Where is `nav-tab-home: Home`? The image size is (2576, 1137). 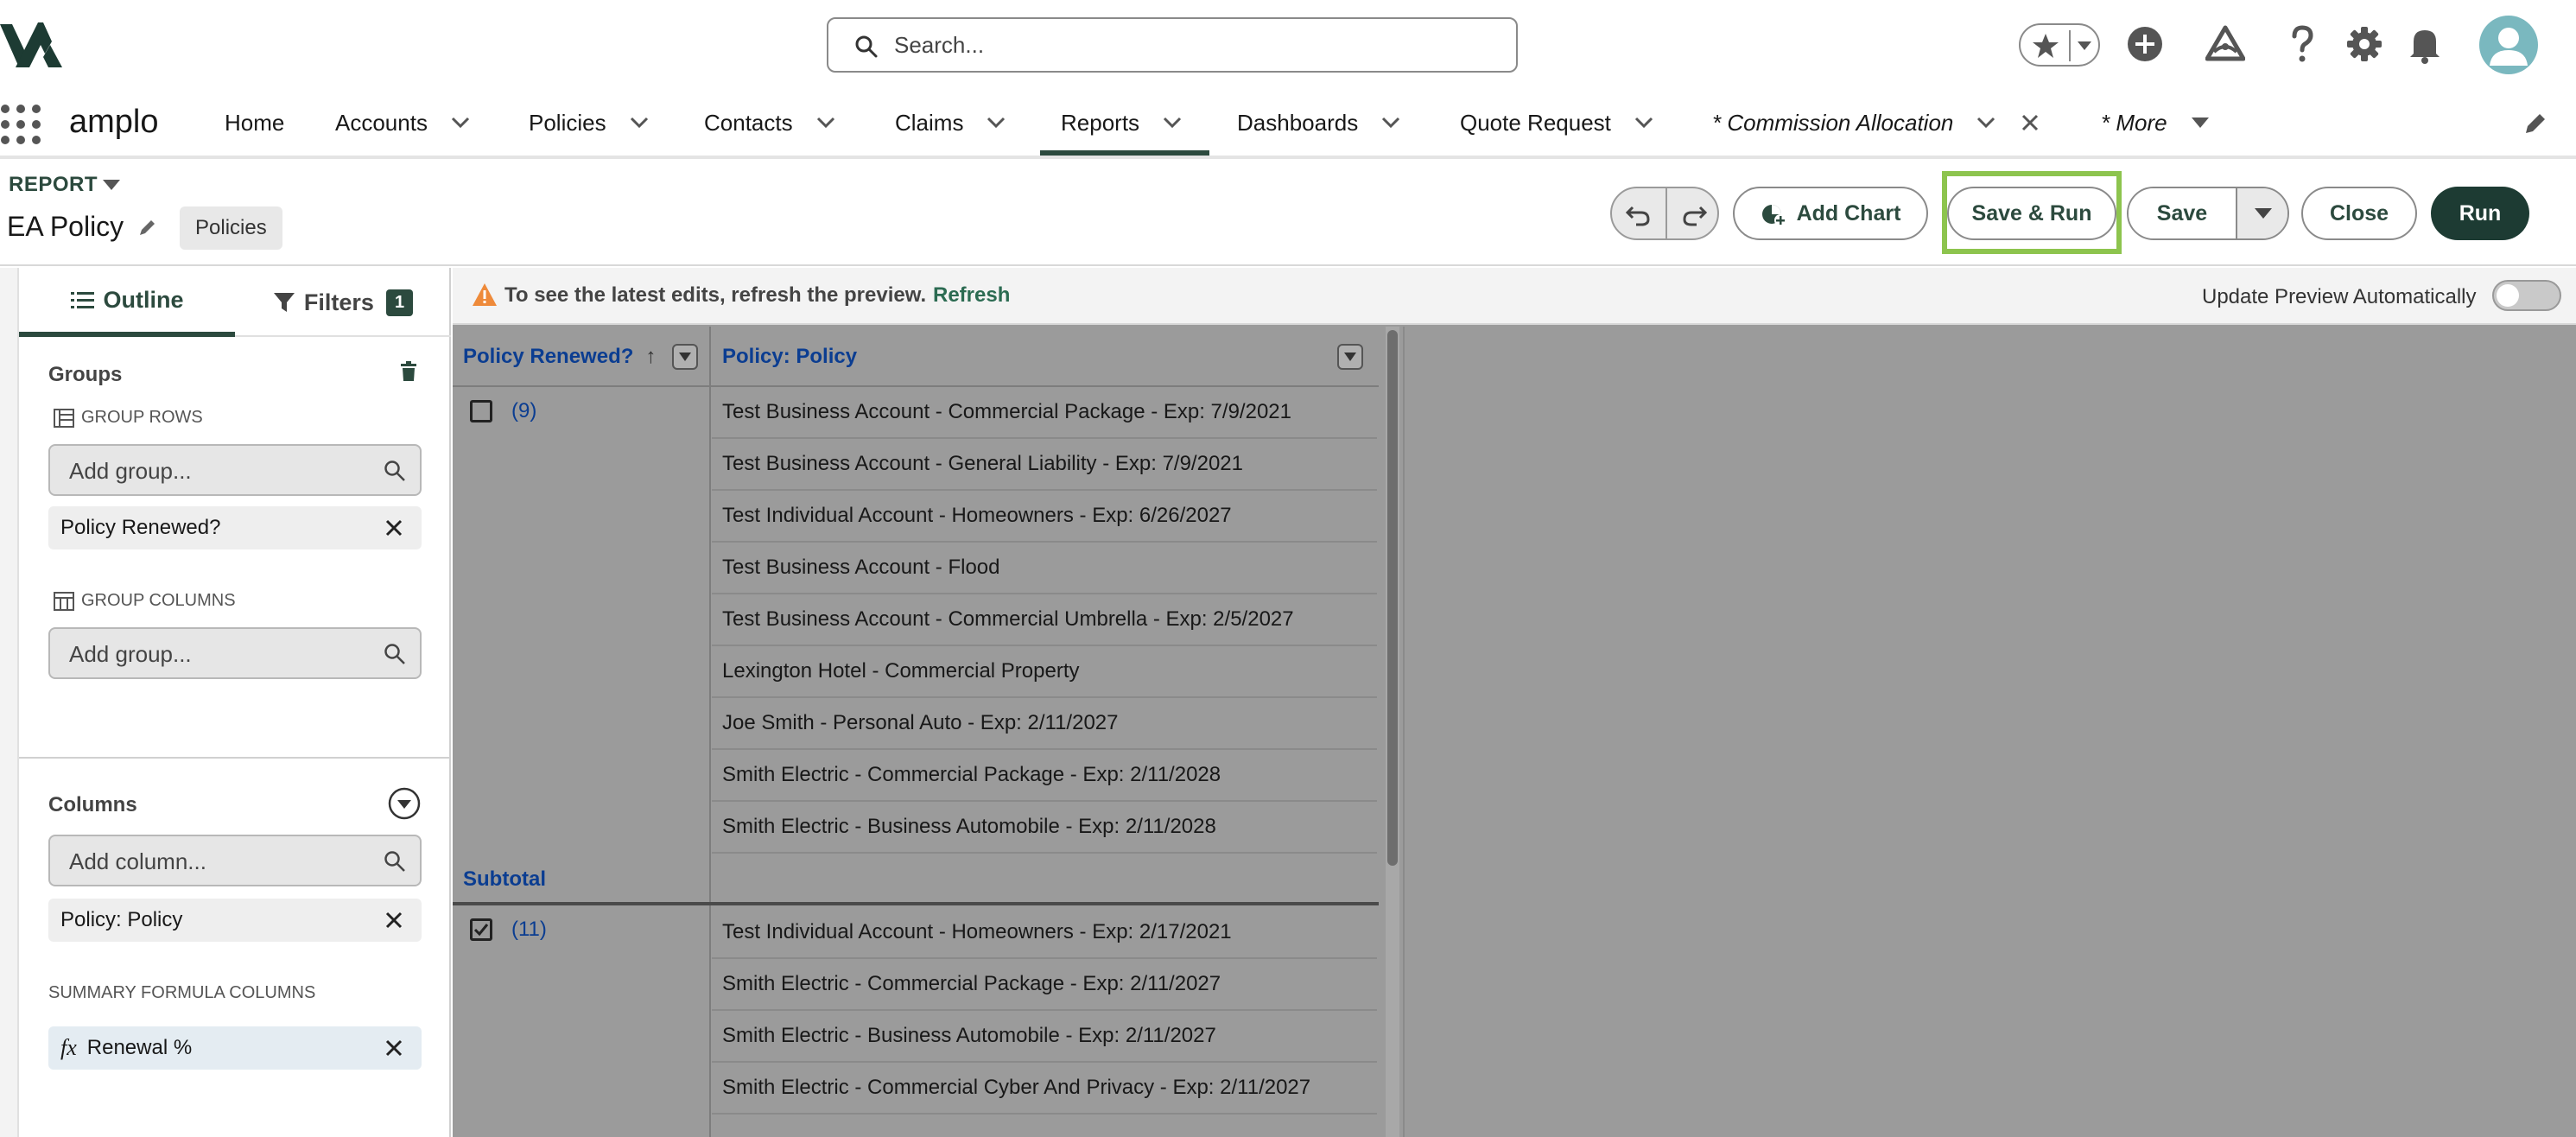 nav-tab-home: Home is located at coordinates (254, 123).